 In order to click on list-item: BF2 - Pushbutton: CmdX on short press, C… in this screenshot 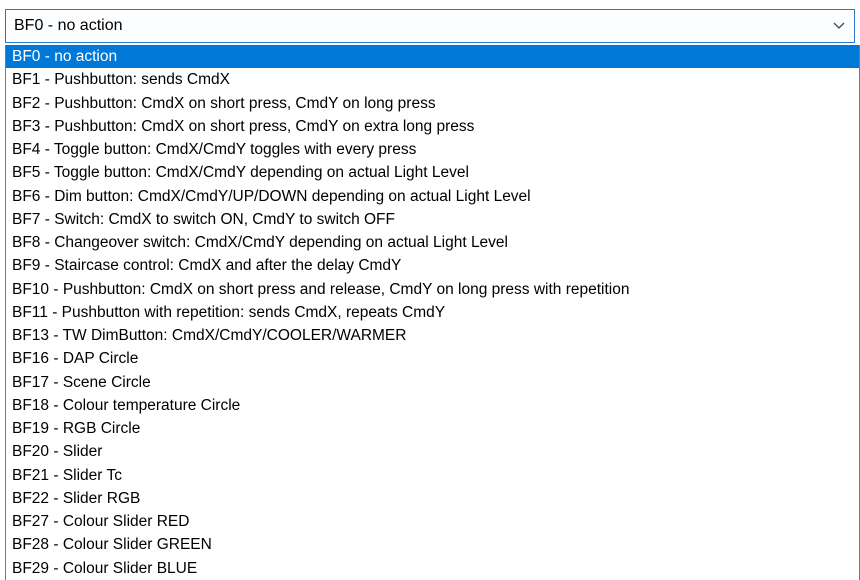, I will do `click(432, 103)`.